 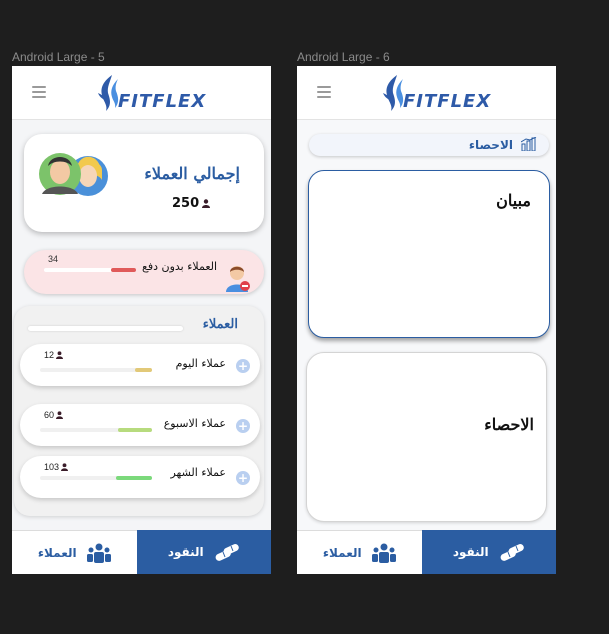 What do you see at coordinates (509, 424) in the screenshot?
I see `statistics-card-title: الاحصاء` at bounding box center [509, 424].